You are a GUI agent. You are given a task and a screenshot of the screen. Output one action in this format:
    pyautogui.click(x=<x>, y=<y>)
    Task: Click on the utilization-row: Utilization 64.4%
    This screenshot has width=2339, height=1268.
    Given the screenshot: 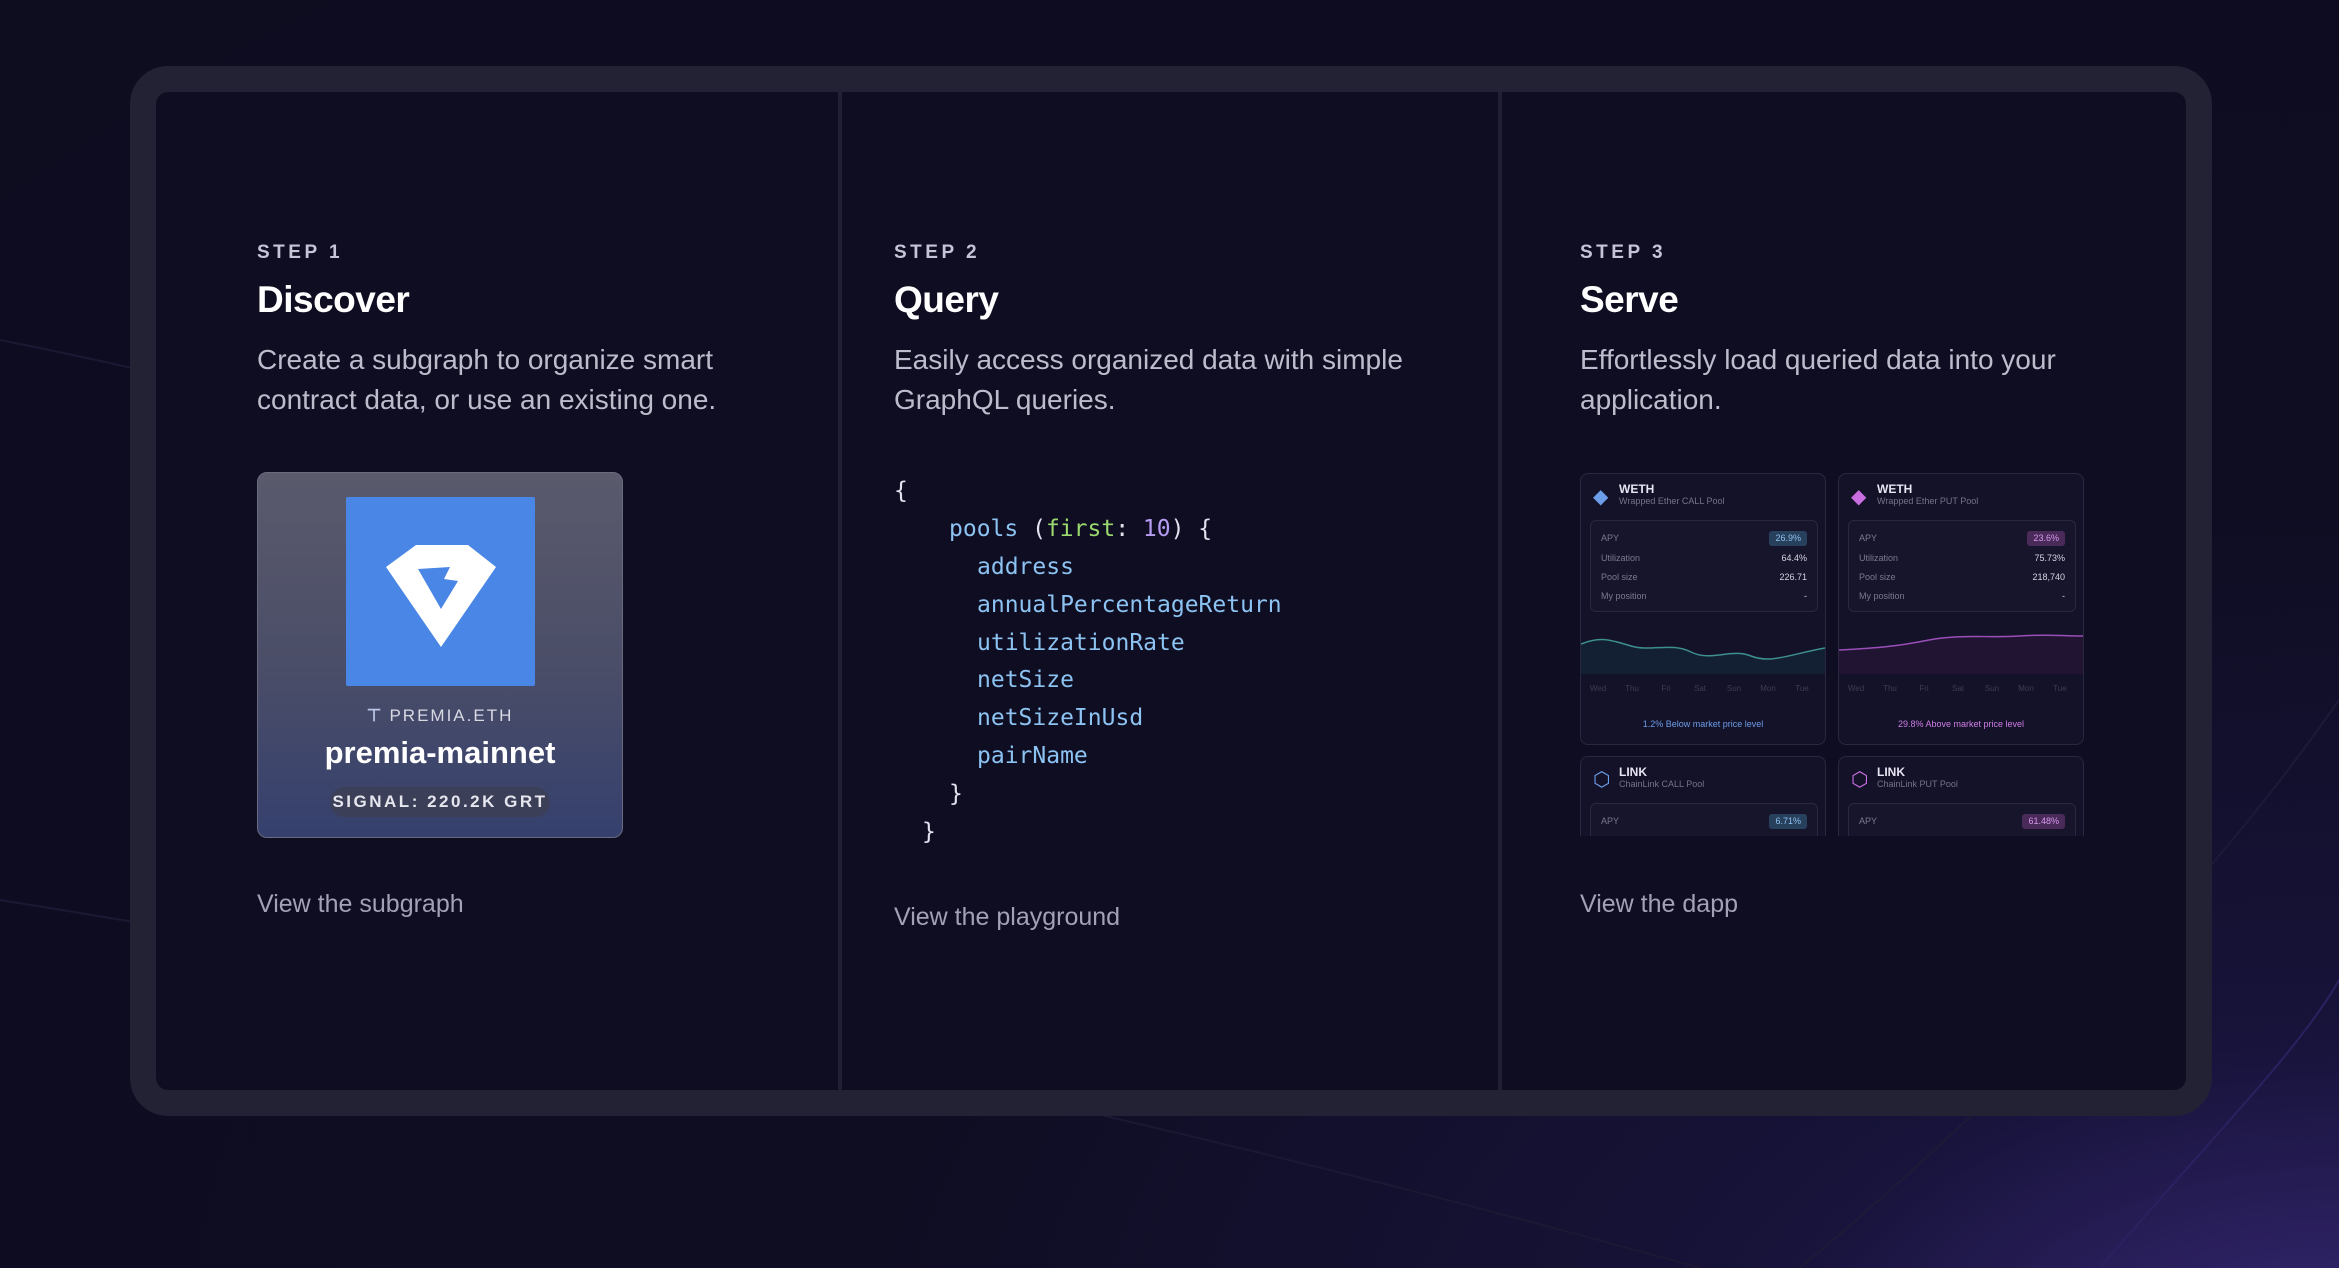 What is the action you would take?
    pyautogui.click(x=1704, y=560)
    